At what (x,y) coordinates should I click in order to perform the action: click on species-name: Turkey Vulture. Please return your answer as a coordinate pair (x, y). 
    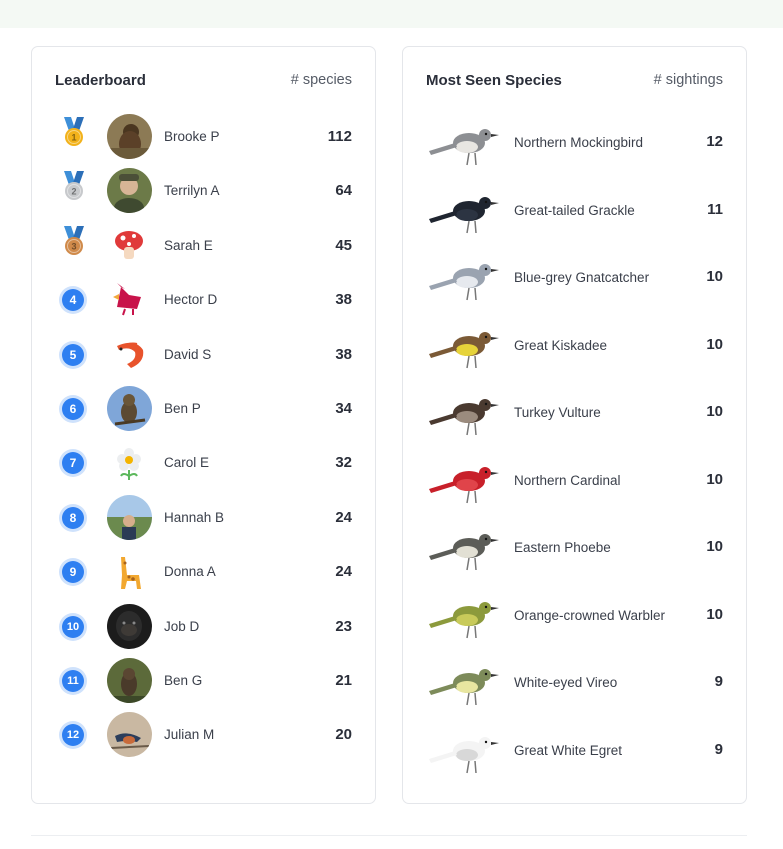
    Looking at the image, I should click on (557, 412).